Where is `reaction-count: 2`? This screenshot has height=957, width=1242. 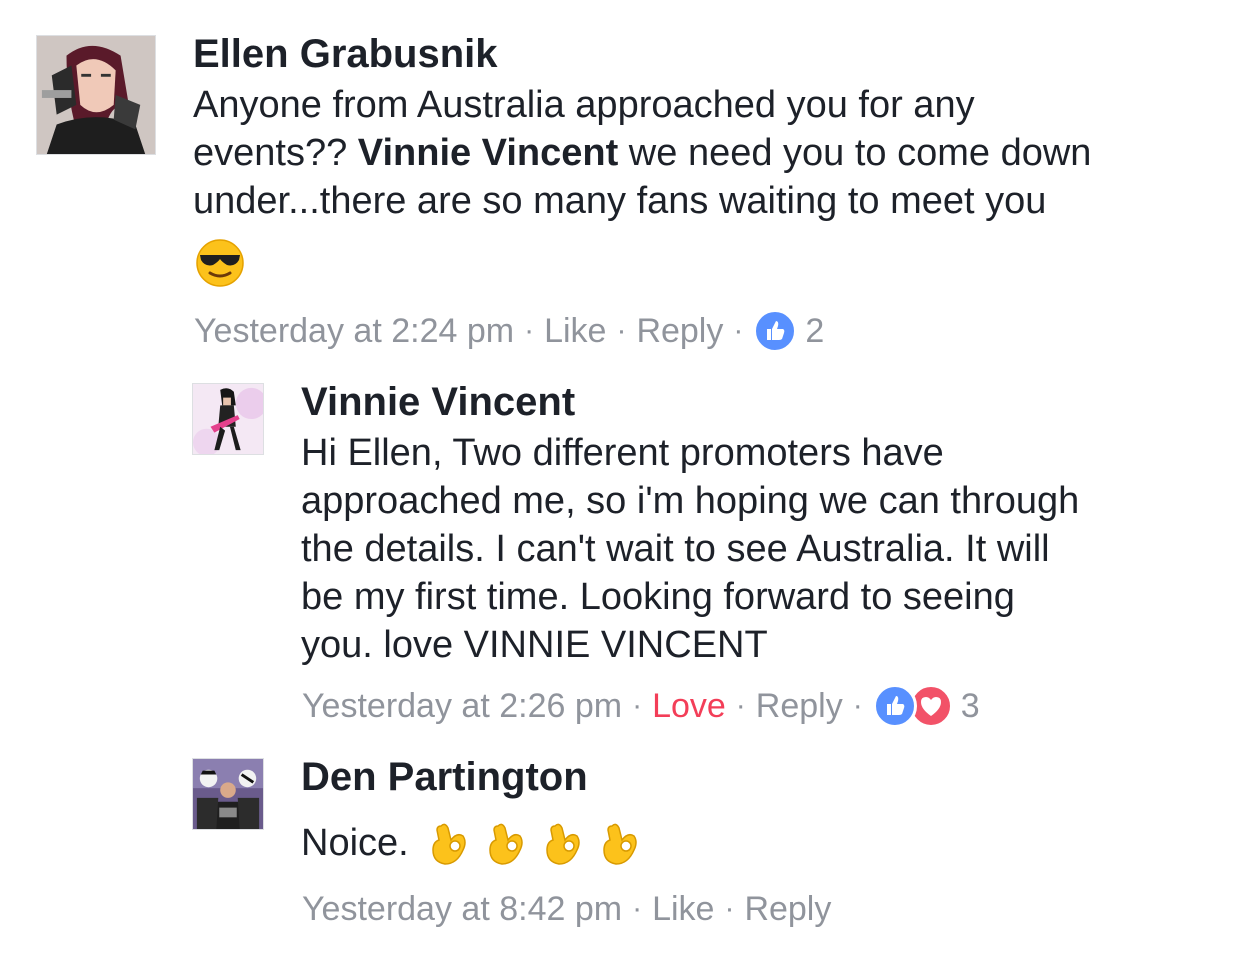 reaction-count: 2 is located at coordinates (814, 331).